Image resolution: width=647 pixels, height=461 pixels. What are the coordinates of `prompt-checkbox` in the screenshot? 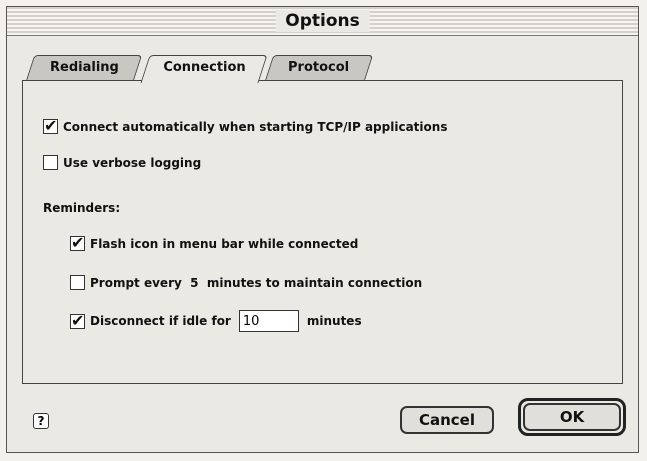 It's located at (77, 282).